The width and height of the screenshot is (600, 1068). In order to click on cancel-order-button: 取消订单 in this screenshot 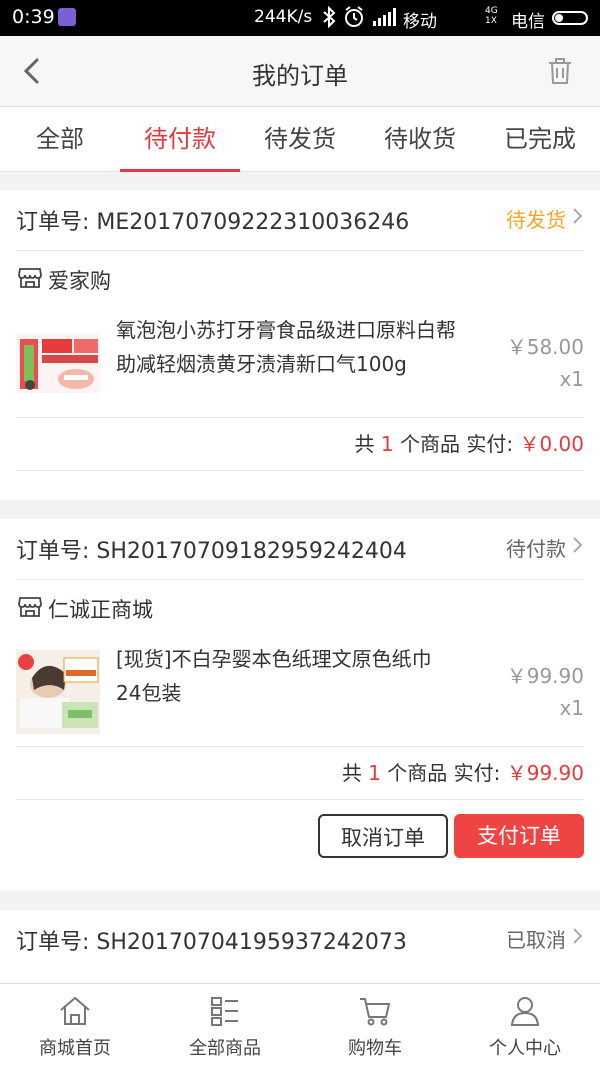, I will do `click(383, 836)`.